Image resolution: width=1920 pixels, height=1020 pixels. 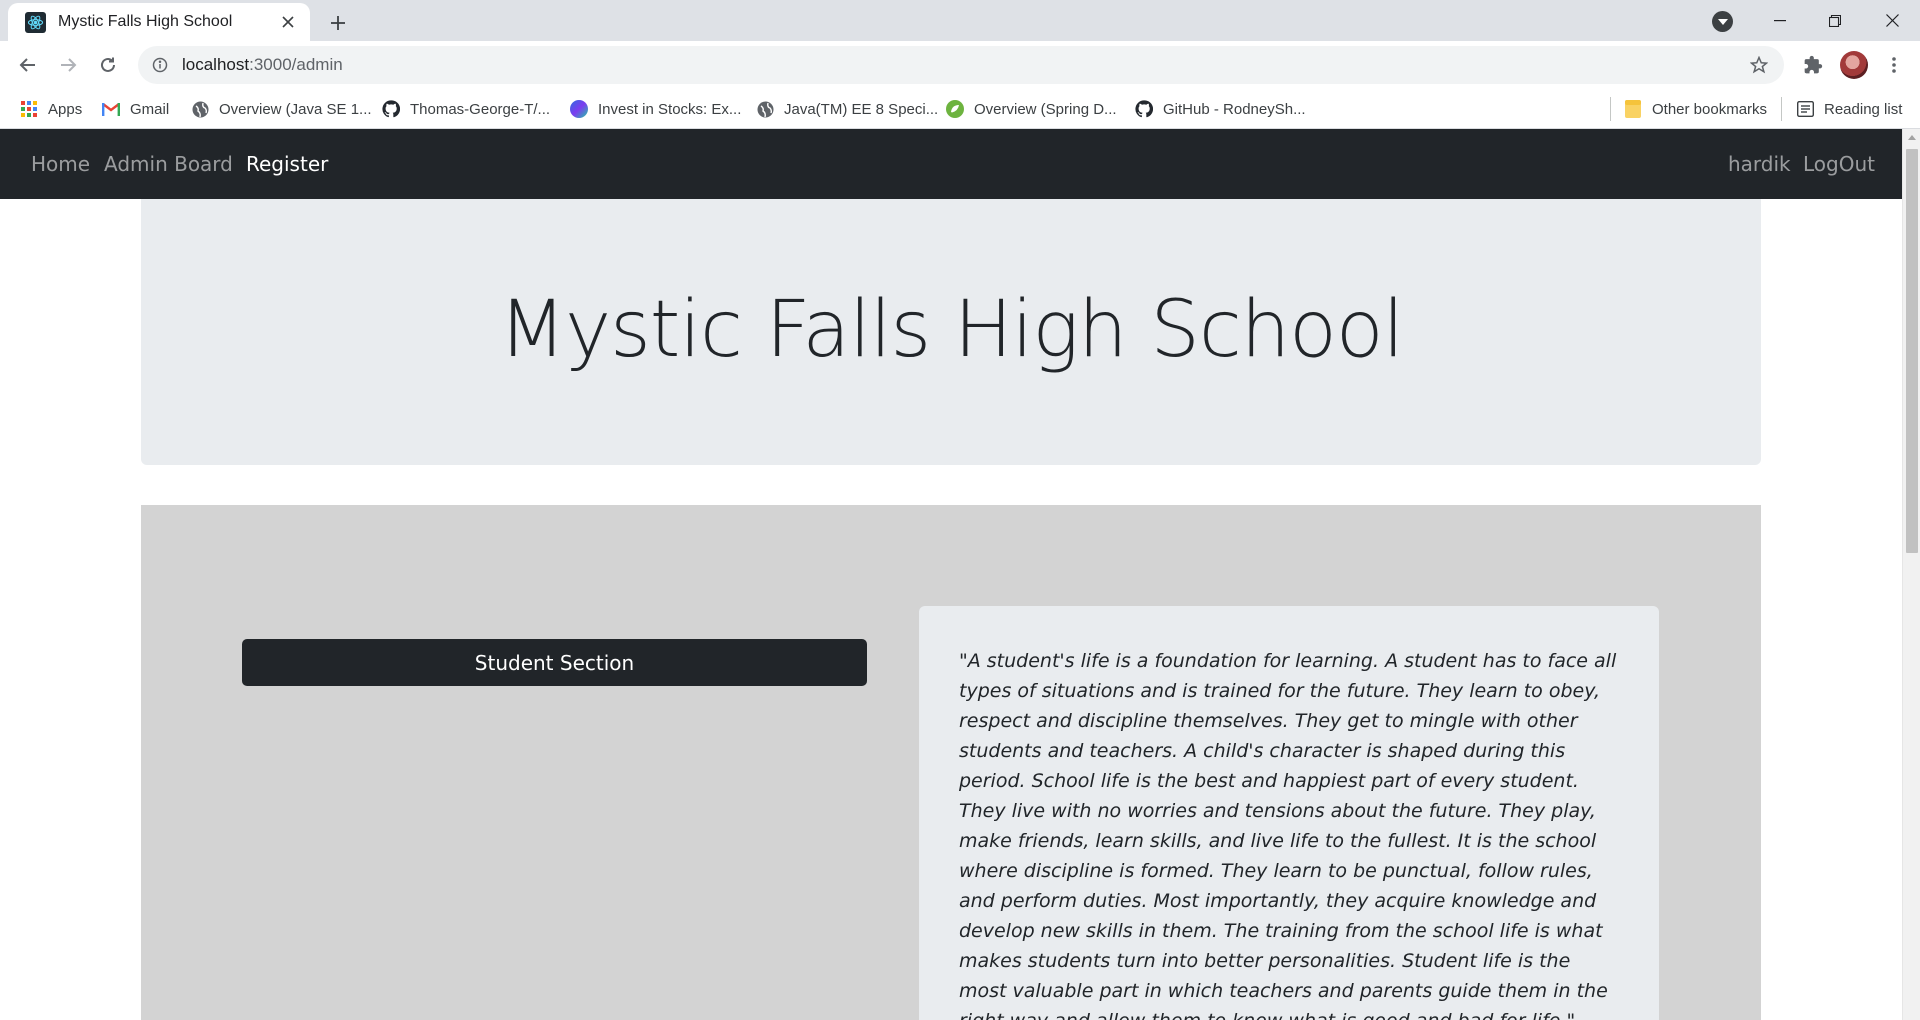 What do you see at coordinates (1912, 351) in the screenshot?
I see `scroll-thumb` at bounding box center [1912, 351].